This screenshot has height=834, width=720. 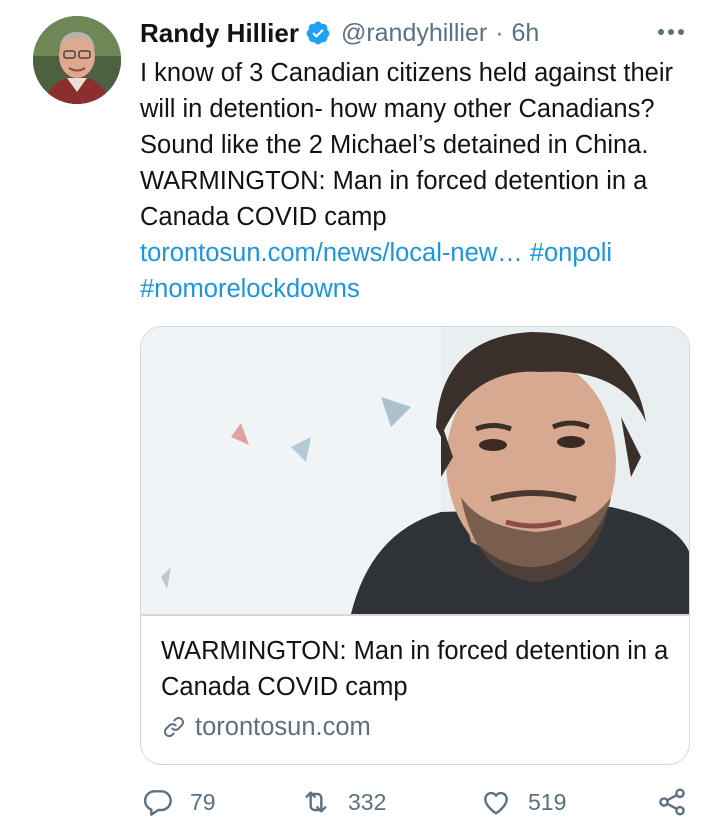 What do you see at coordinates (415, 615) in the screenshot?
I see `card-divider` at bounding box center [415, 615].